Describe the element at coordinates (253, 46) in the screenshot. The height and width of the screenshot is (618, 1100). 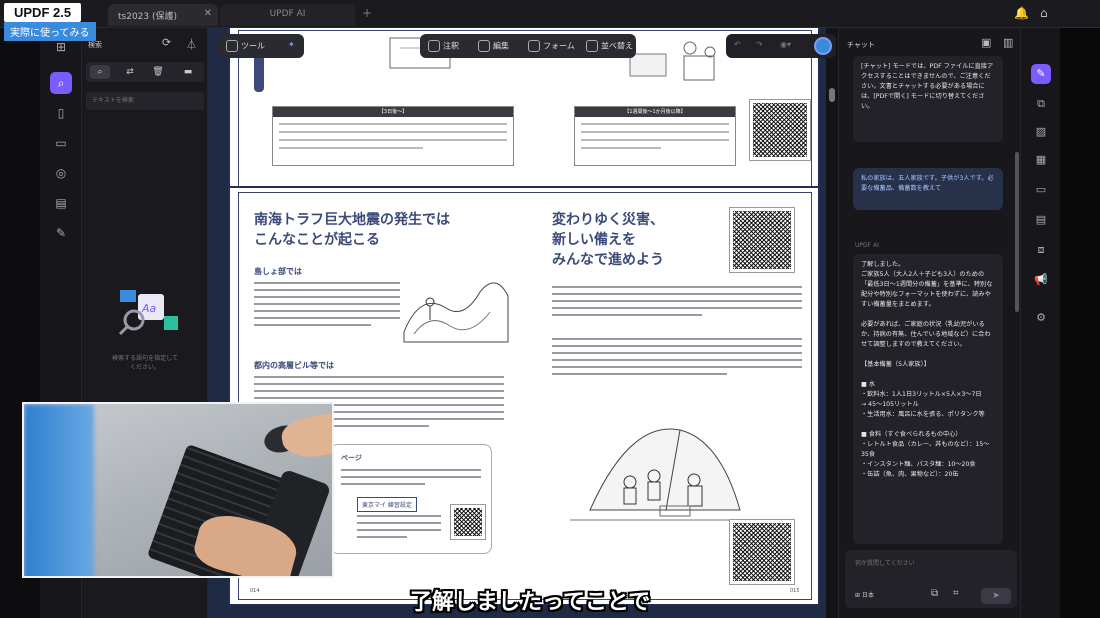
I see `tools-label: ツール` at that location.